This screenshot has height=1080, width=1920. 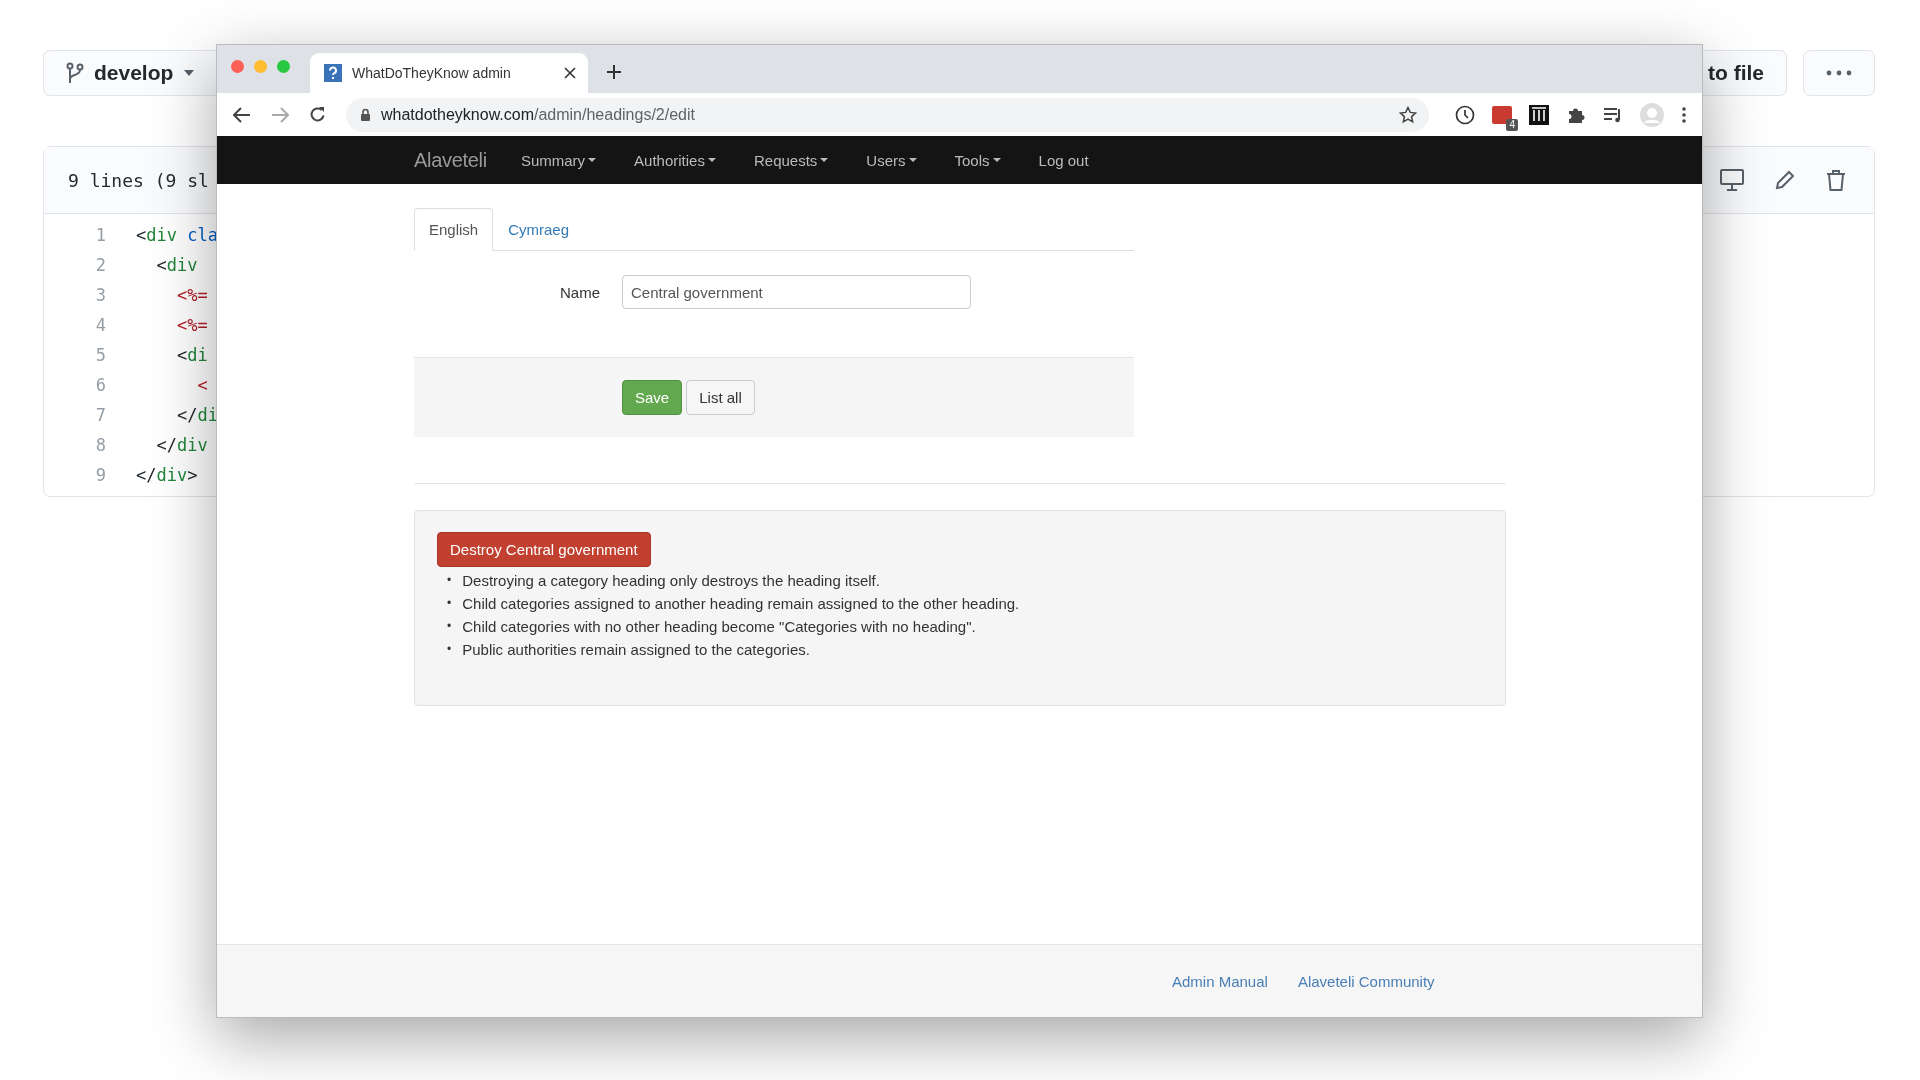 I want to click on brand-link: Alaveteli, so click(x=450, y=160).